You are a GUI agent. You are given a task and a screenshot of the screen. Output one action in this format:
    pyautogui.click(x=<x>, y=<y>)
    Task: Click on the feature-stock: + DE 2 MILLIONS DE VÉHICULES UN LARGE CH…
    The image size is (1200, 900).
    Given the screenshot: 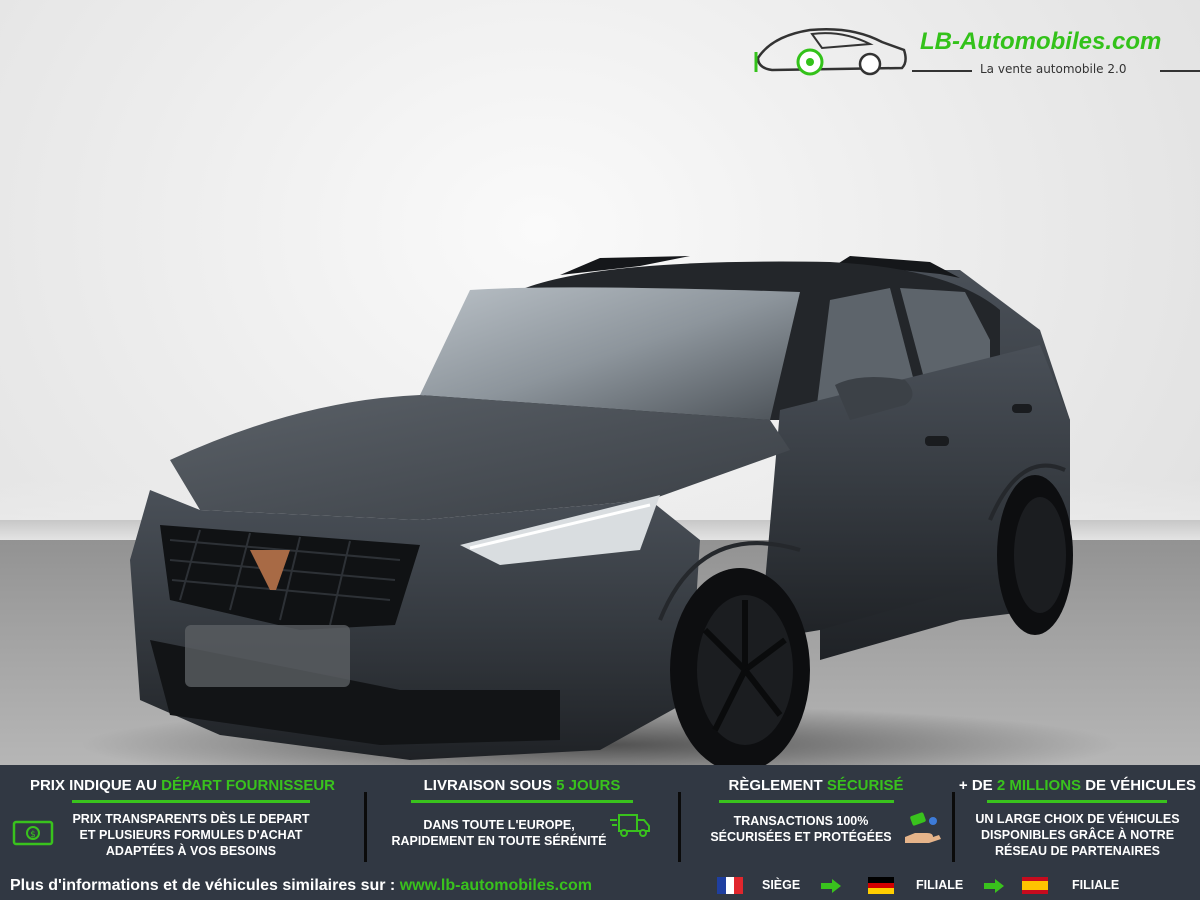 What is the action you would take?
    pyautogui.click(x=1077, y=817)
    